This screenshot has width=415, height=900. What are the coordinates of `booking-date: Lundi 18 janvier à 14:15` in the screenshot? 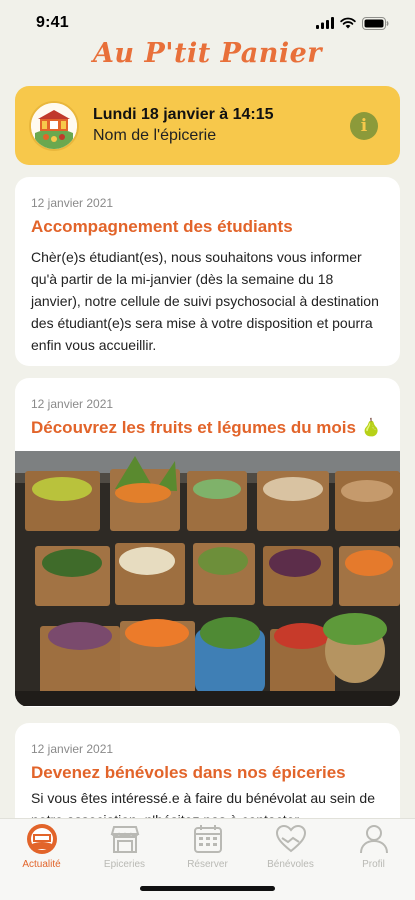 It's located at (183, 114).